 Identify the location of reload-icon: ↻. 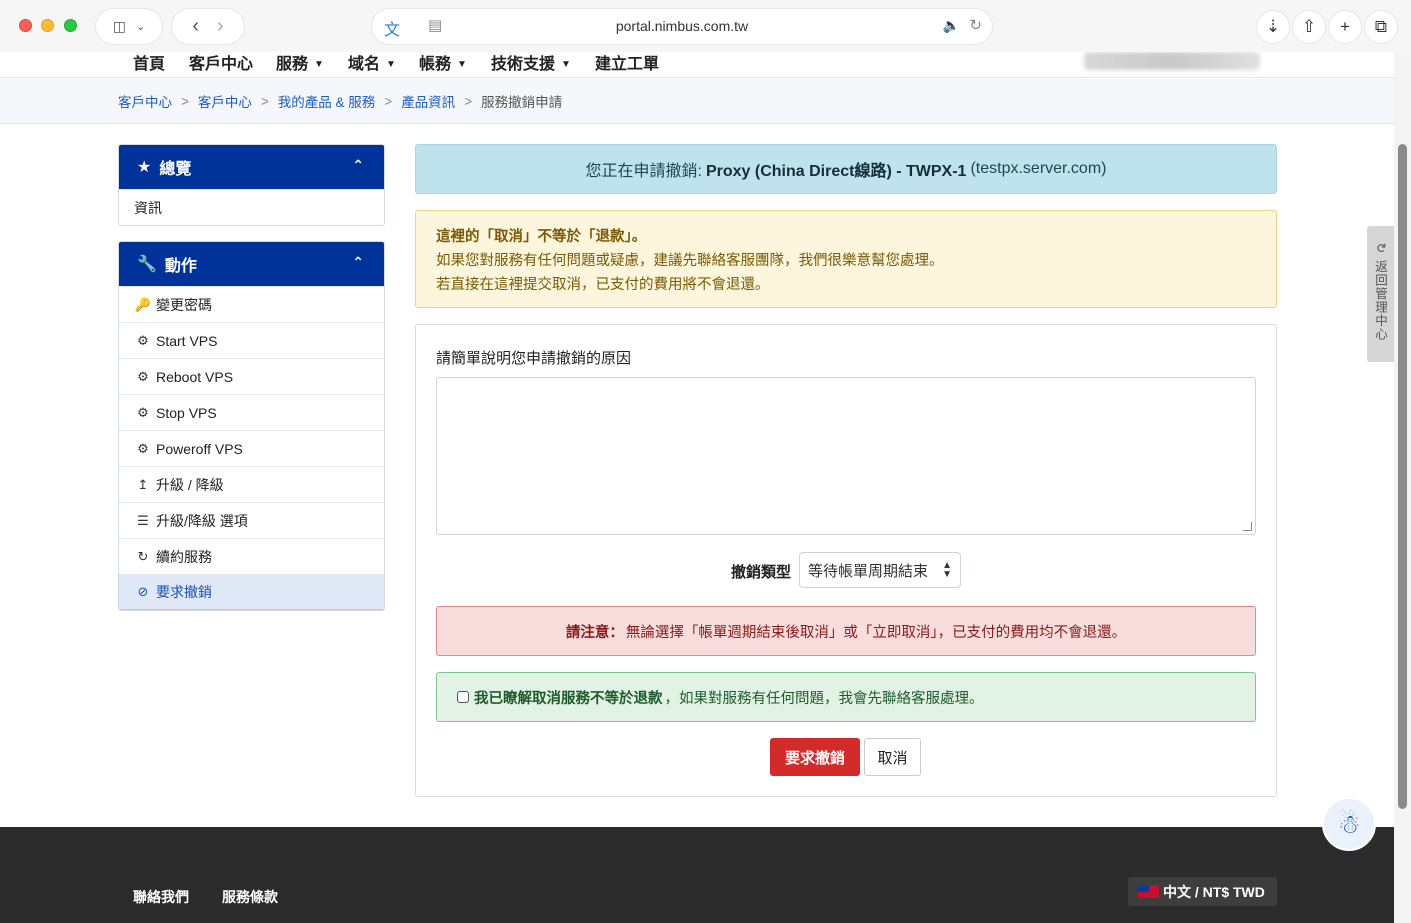
(975, 25).